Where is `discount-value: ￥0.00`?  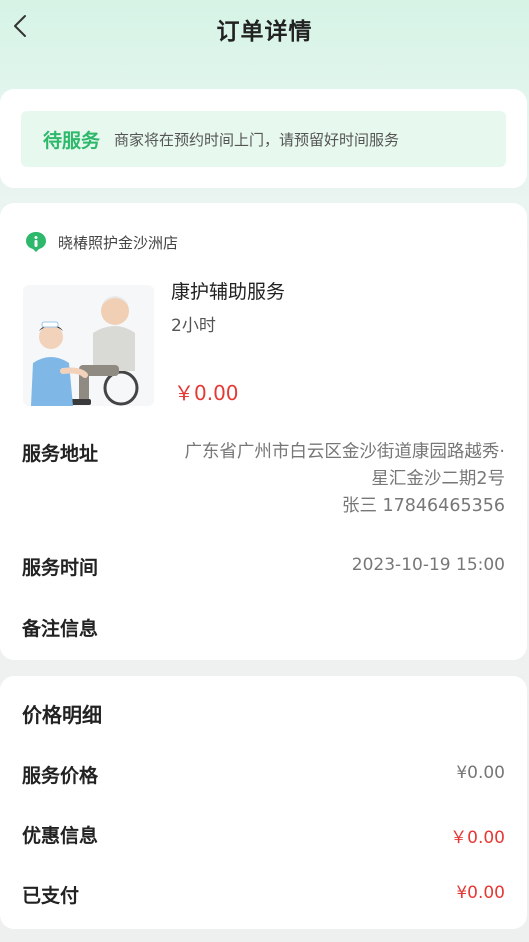
discount-value: ￥0.00 is located at coordinates (477, 838).